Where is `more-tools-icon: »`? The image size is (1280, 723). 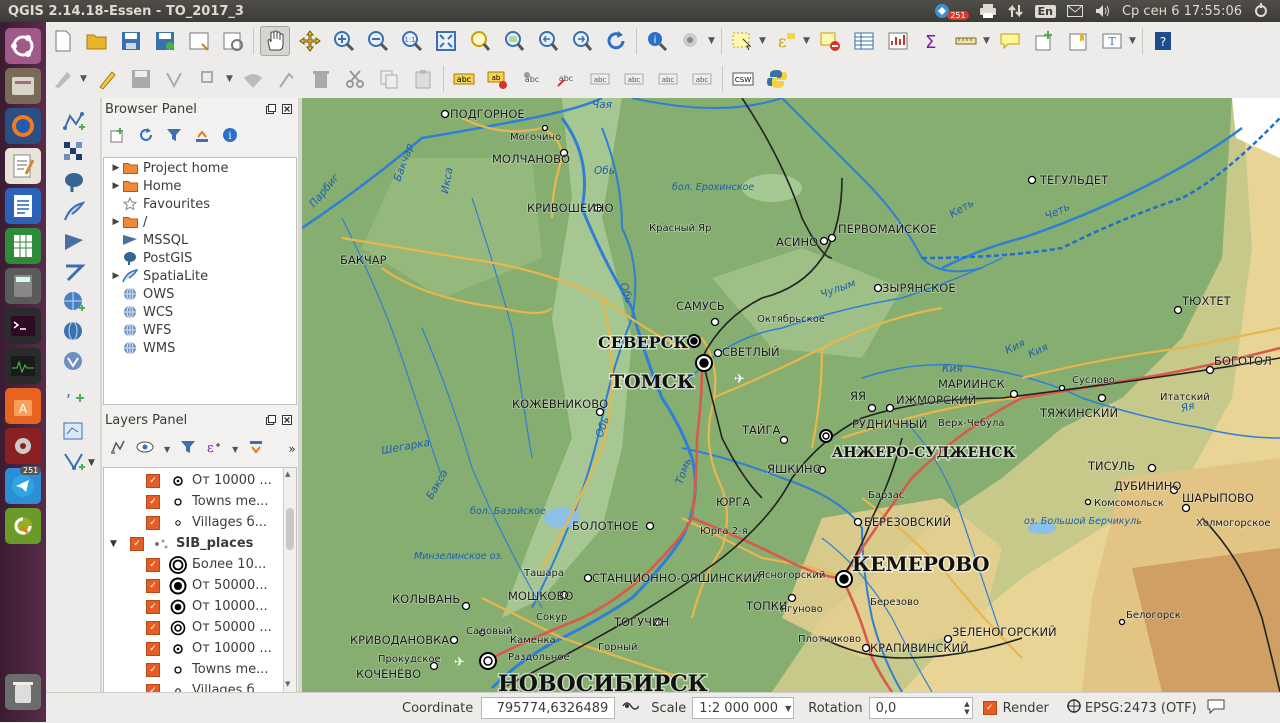 more-tools-icon: » is located at coordinates (291, 449).